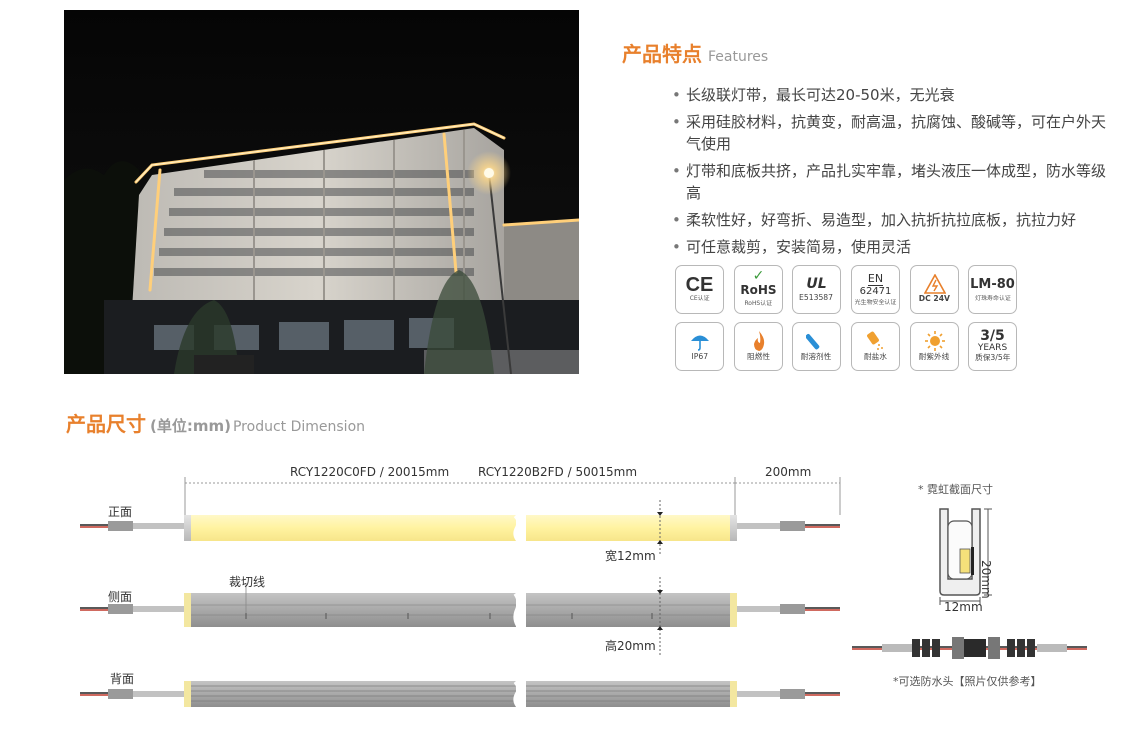 This screenshot has width=1130, height=751. What do you see at coordinates (758, 276) in the screenshot?
I see `check-icon: ✓` at bounding box center [758, 276].